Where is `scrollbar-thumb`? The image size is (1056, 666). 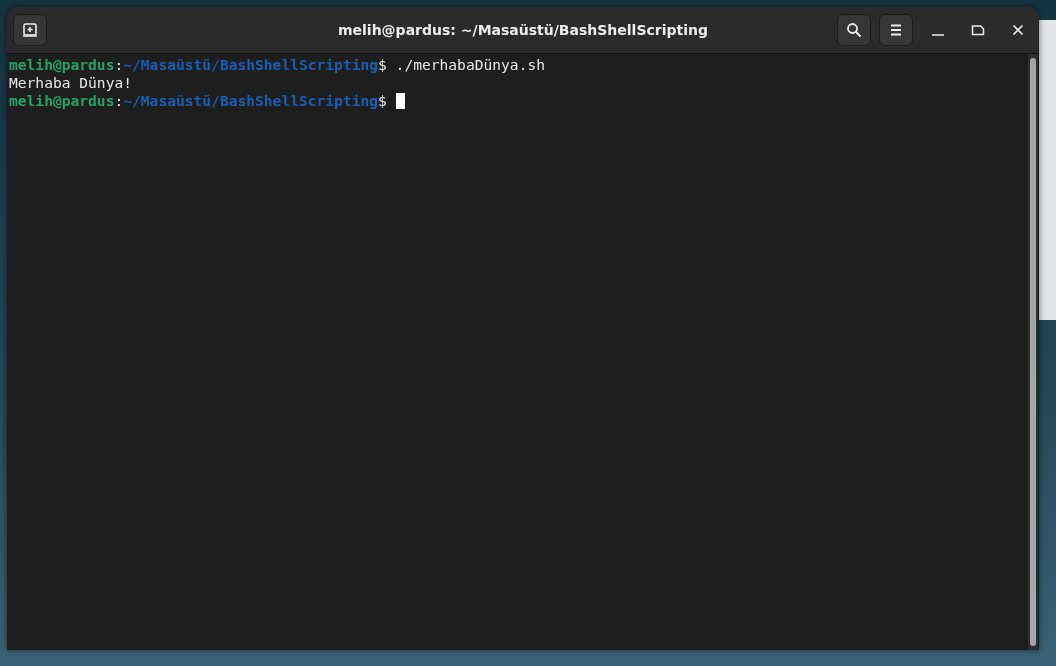 scrollbar-thumb is located at coordinates (1033, 352).